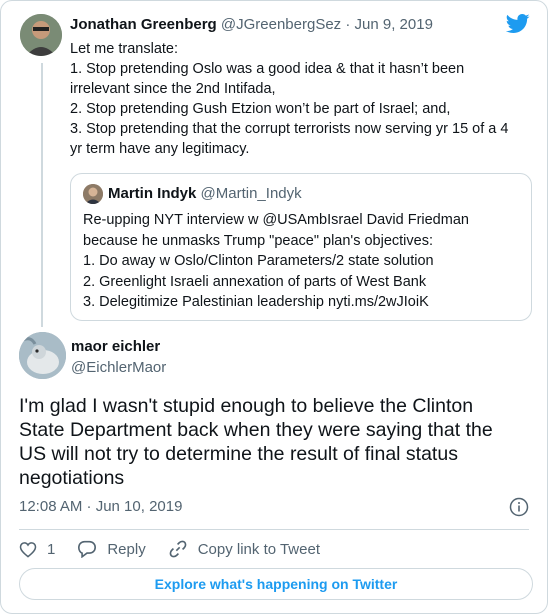 This screenshot has width=550, height=616. What do you see at coordinates (118, 346) in the screenshot?
I see `main-author-name: maor eichler` at bounding box center [118, 346].